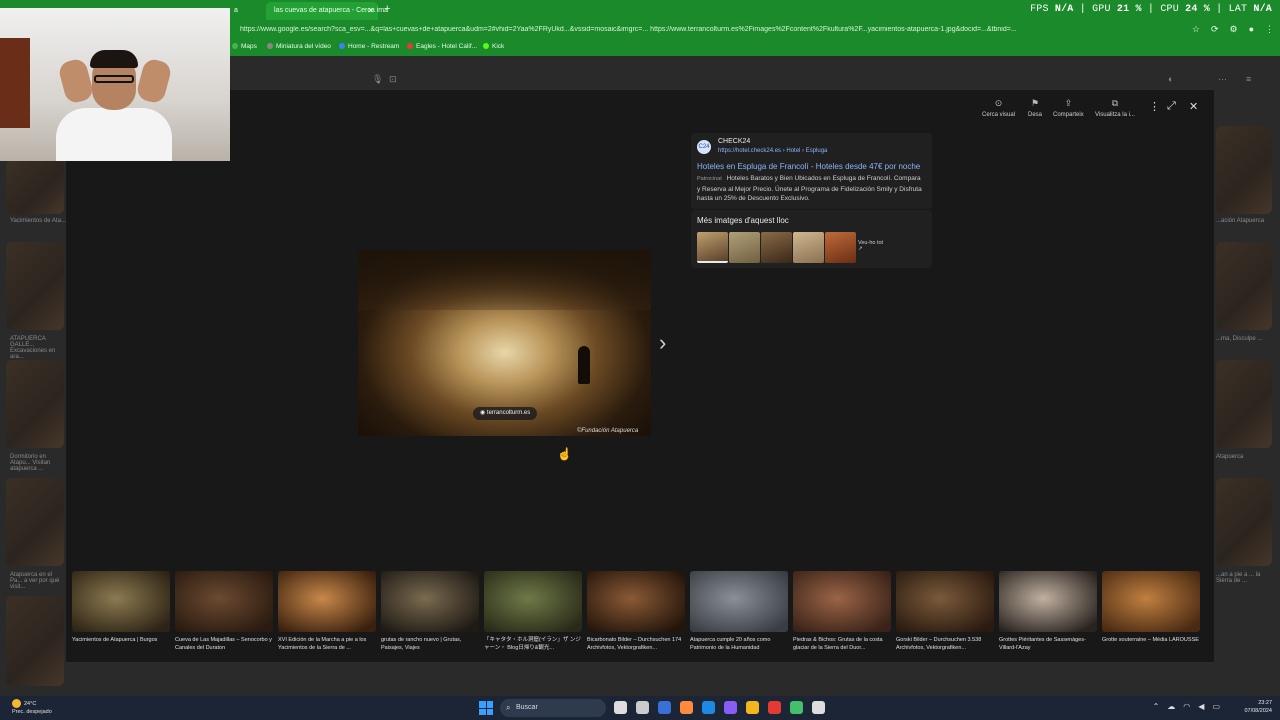 The height and width of the screenshot is (720, 1280). I want to click on share-button: ⇪ Comparteix, so click(1068, 108).